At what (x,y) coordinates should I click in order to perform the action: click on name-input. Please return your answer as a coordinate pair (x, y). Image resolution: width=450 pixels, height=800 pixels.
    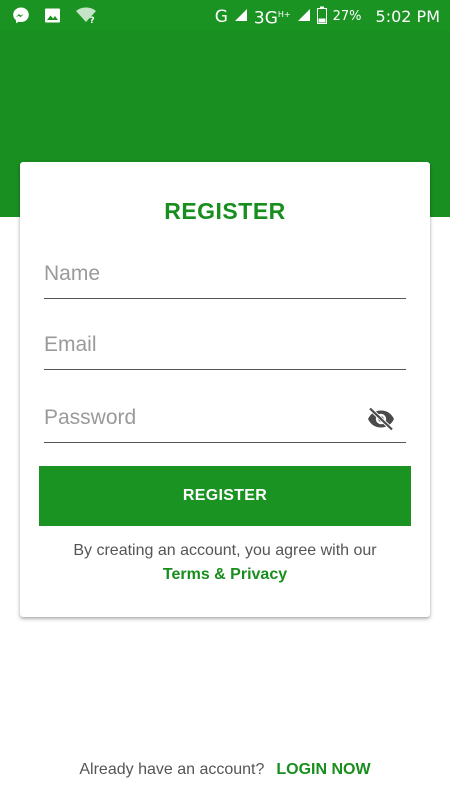
    Looking at the image, I should click on (194, 274).